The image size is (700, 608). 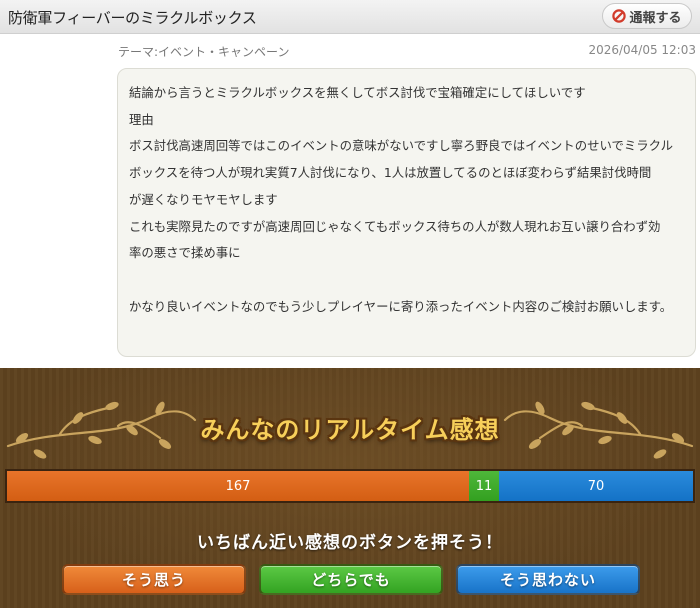 I want to click on either-count: 11, so click(x=484, y=486).